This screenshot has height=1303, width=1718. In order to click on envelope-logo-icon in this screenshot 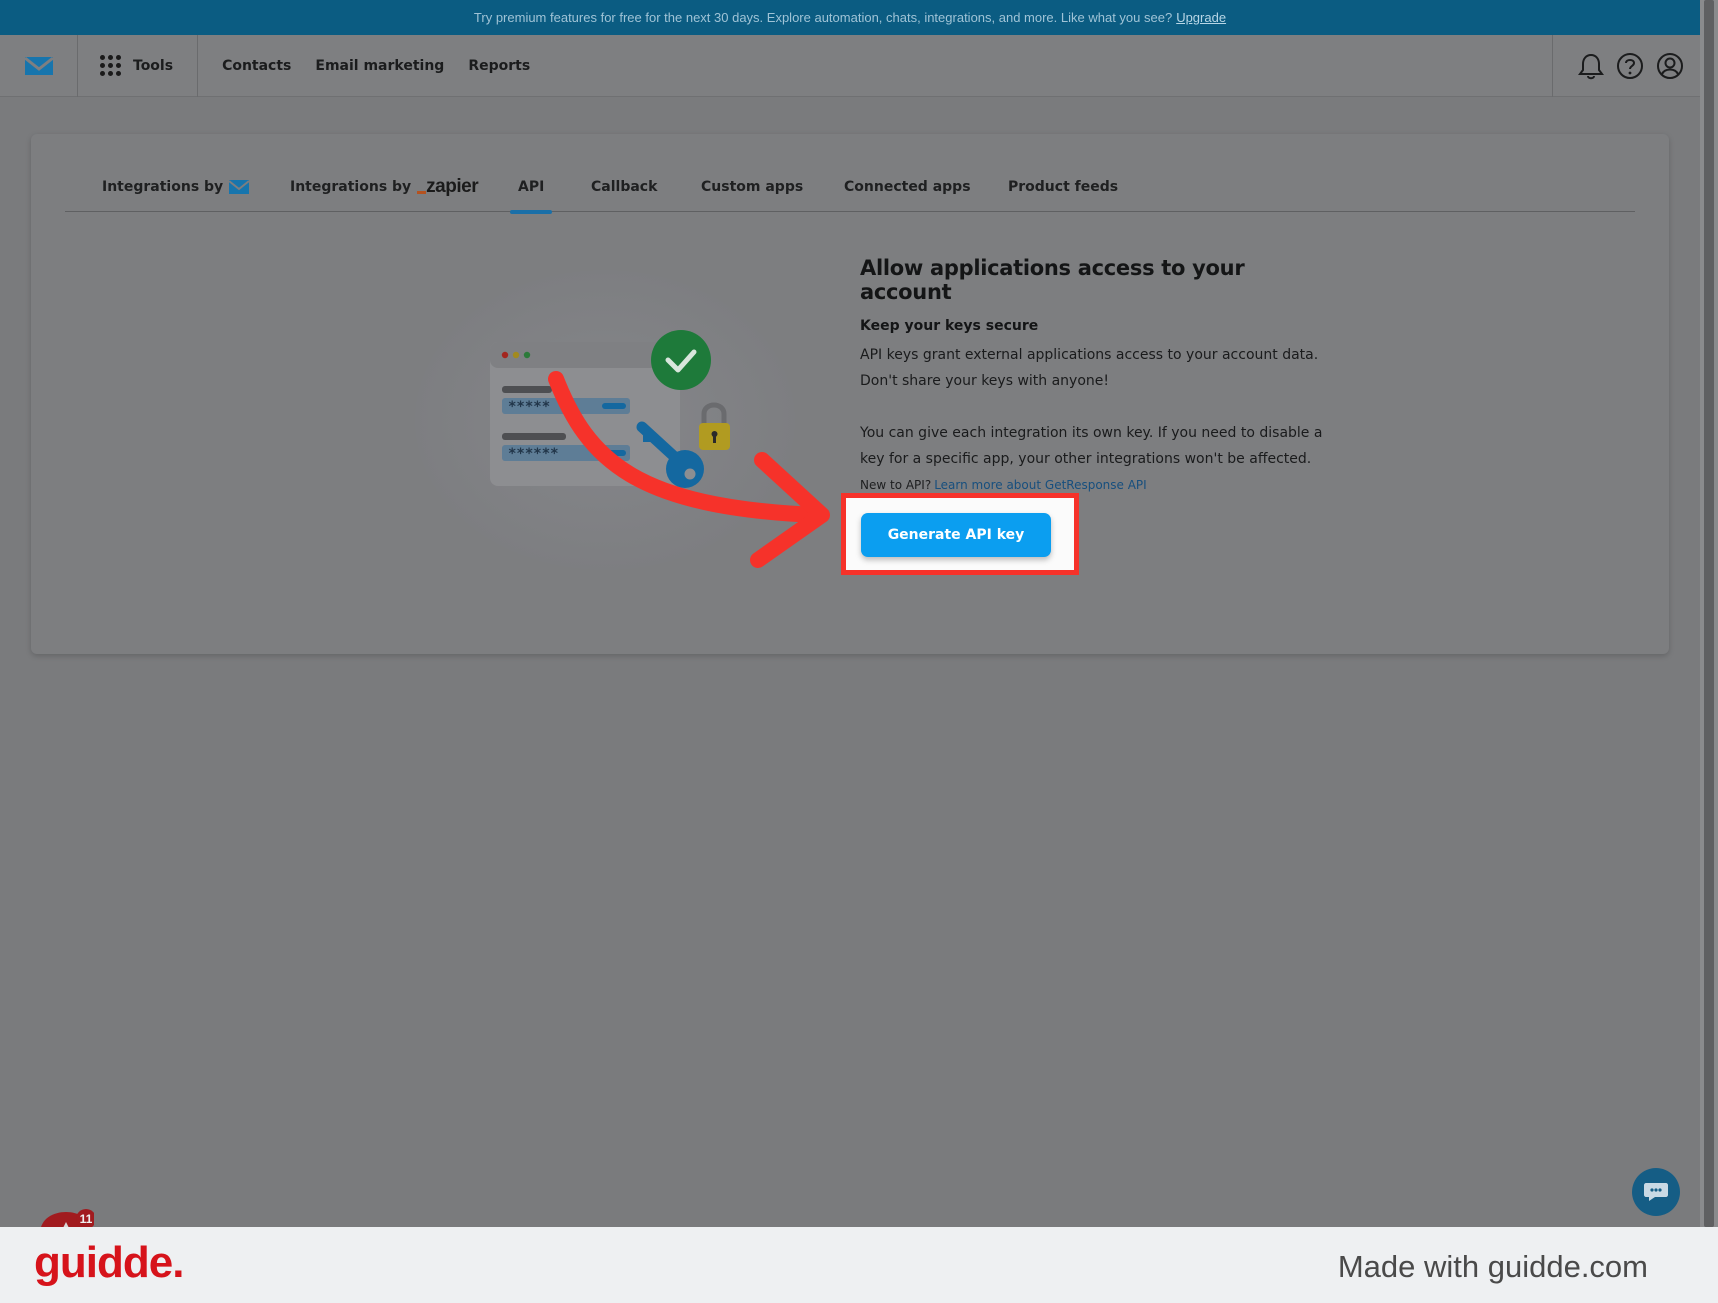, I will do `click(39, 65)`.